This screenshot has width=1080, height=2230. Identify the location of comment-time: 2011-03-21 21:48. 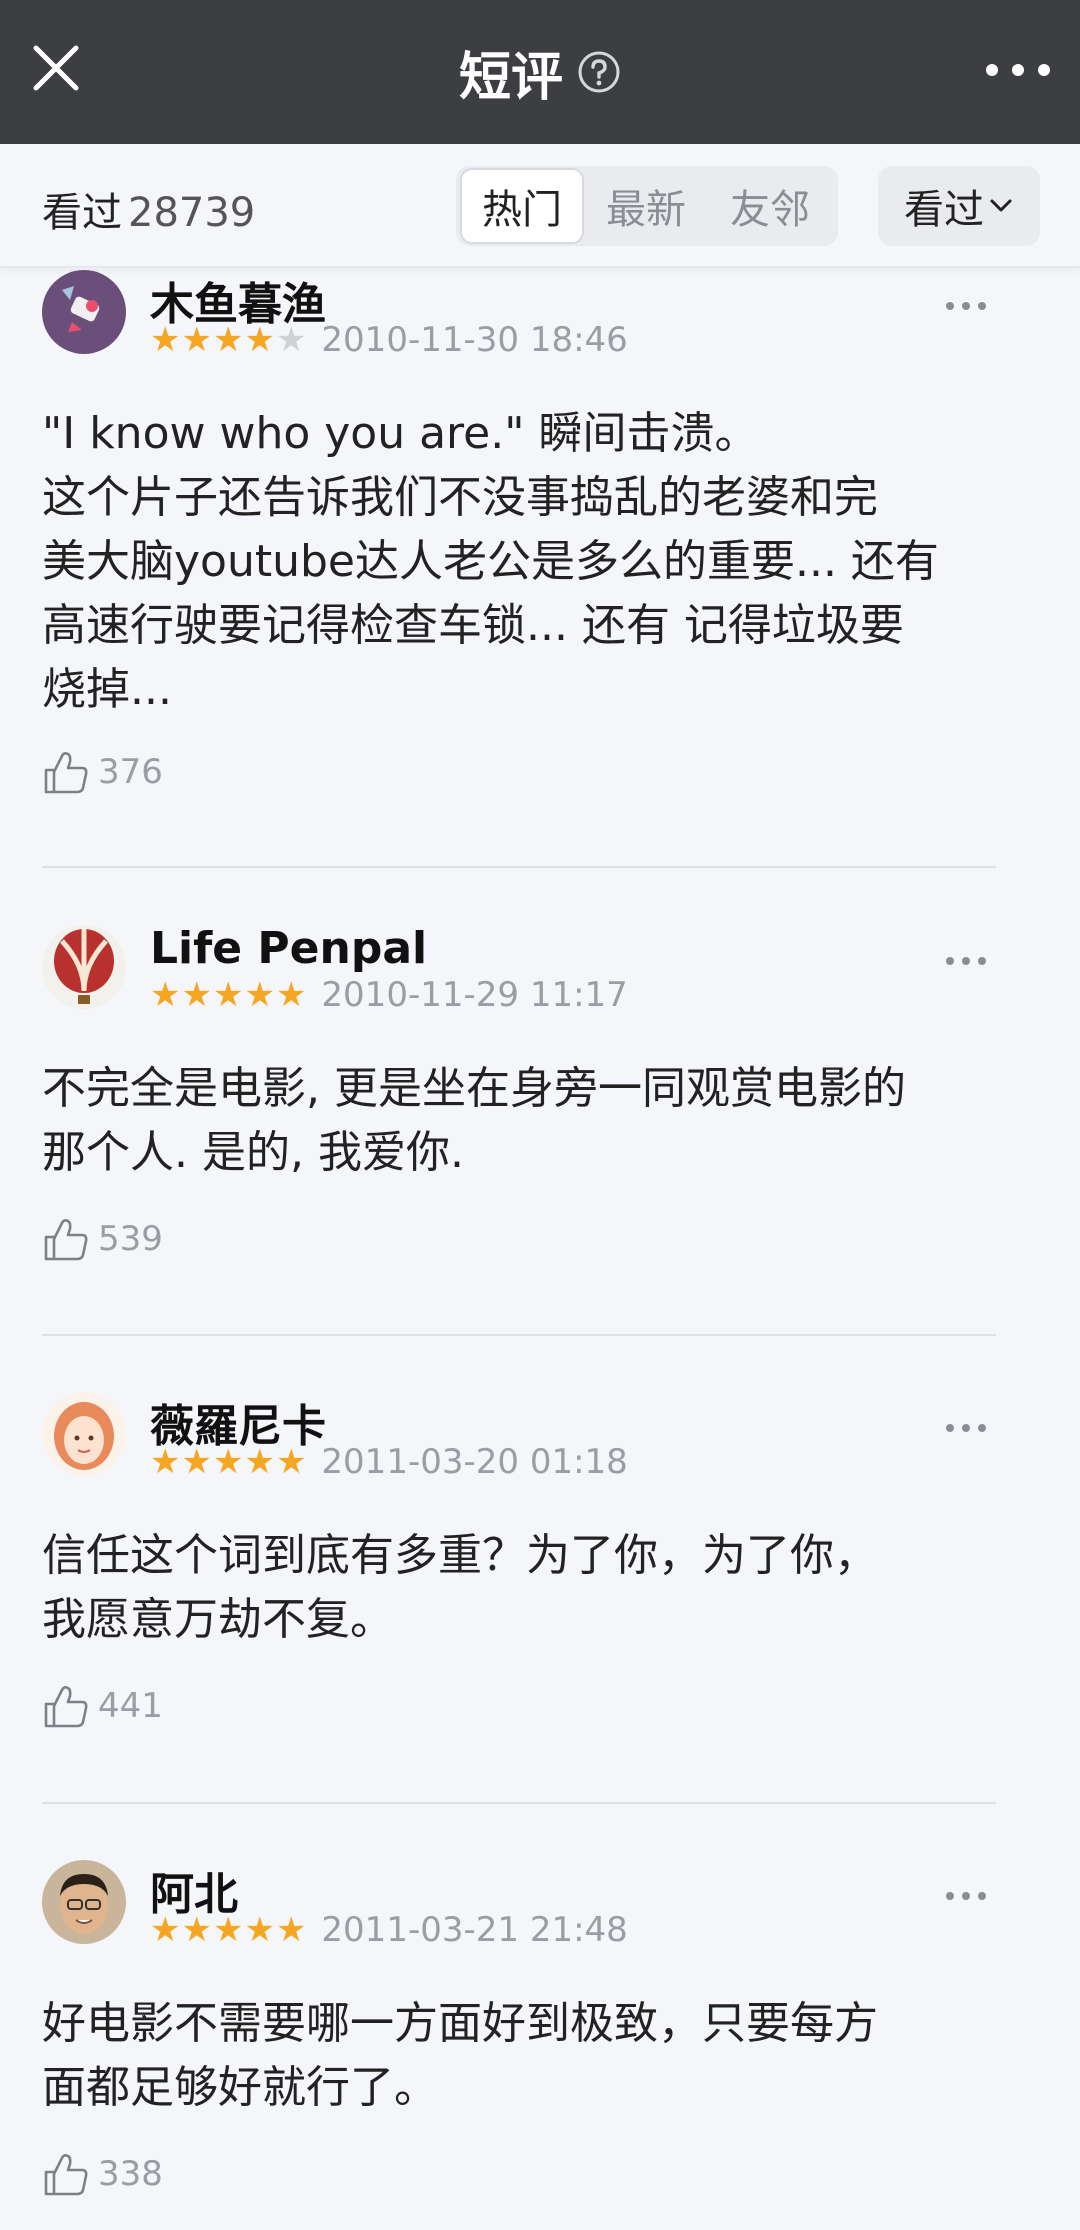
(474, 1930).